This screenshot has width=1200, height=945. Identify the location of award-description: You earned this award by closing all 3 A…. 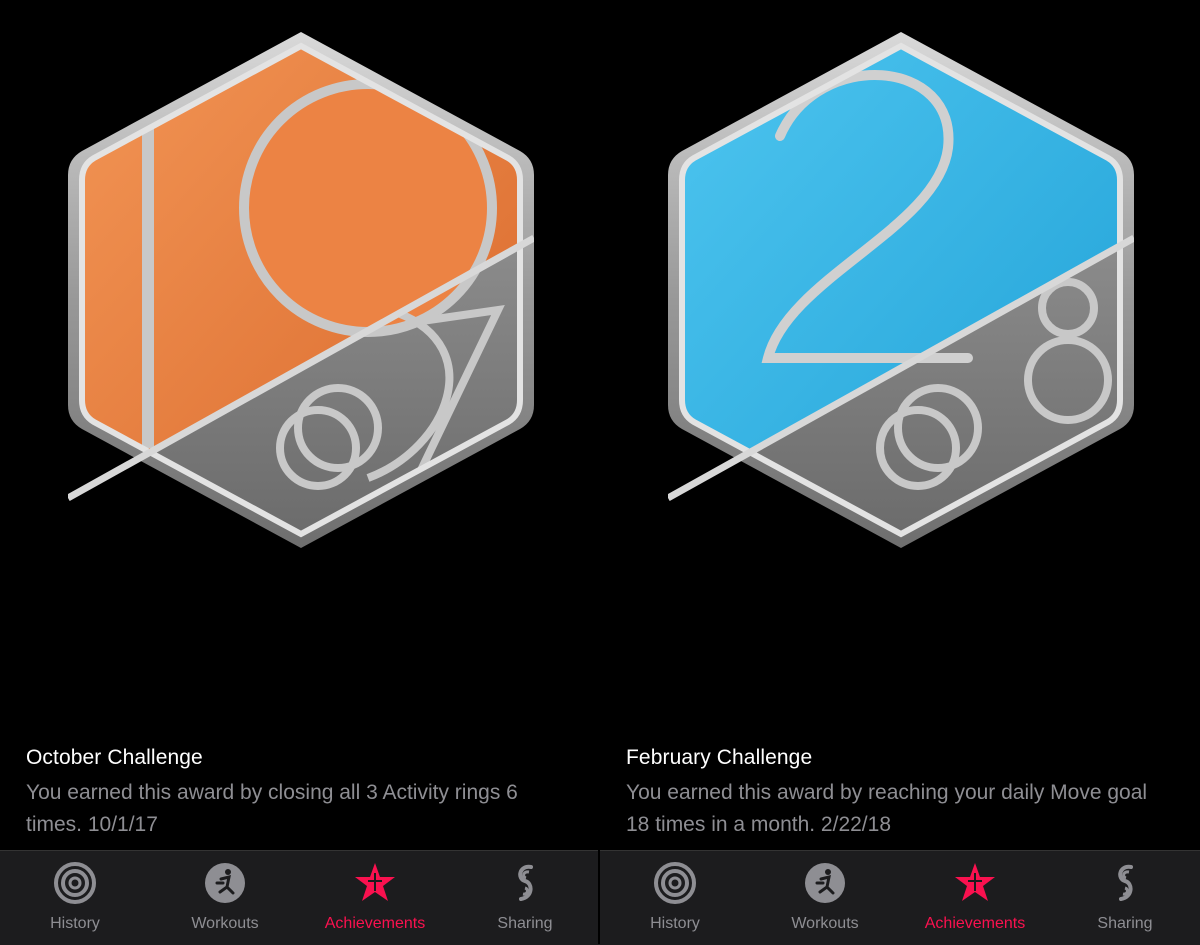
(272, 808).